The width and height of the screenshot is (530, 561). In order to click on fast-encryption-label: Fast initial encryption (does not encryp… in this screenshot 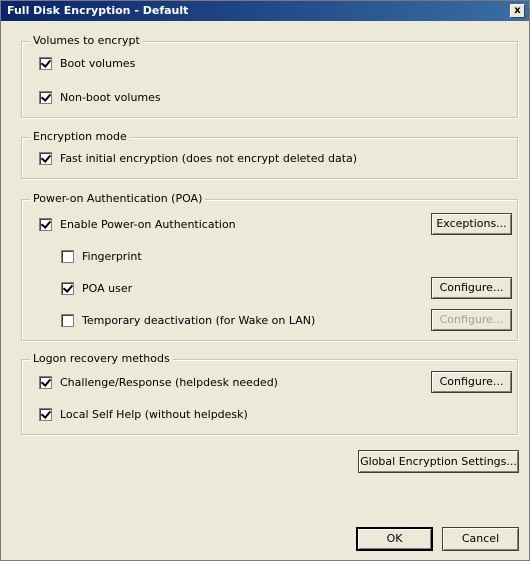, I will do `click(209, 158)`.